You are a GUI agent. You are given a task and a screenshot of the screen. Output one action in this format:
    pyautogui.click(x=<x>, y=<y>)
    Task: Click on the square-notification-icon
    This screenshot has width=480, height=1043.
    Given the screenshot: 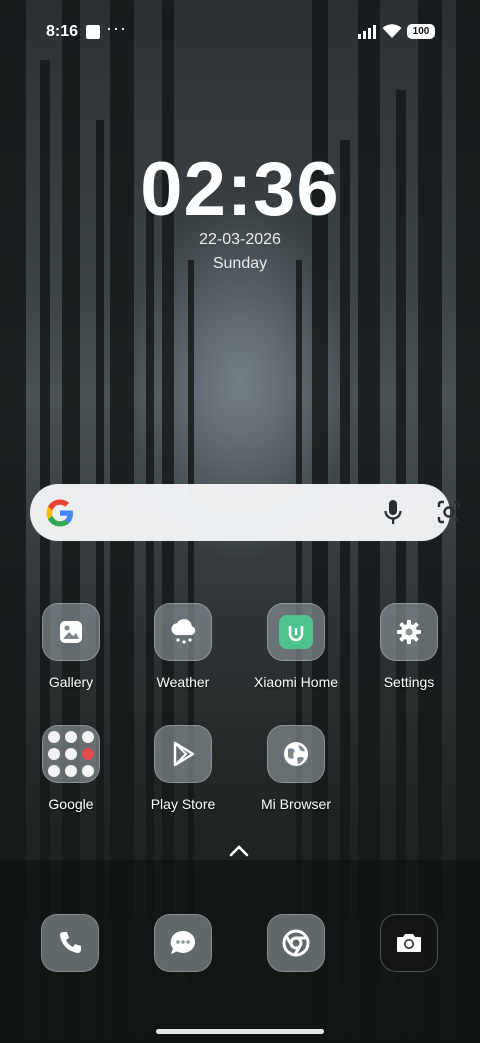 What is the action you would take?
    pyautogui.click(x=93, y=32)
    